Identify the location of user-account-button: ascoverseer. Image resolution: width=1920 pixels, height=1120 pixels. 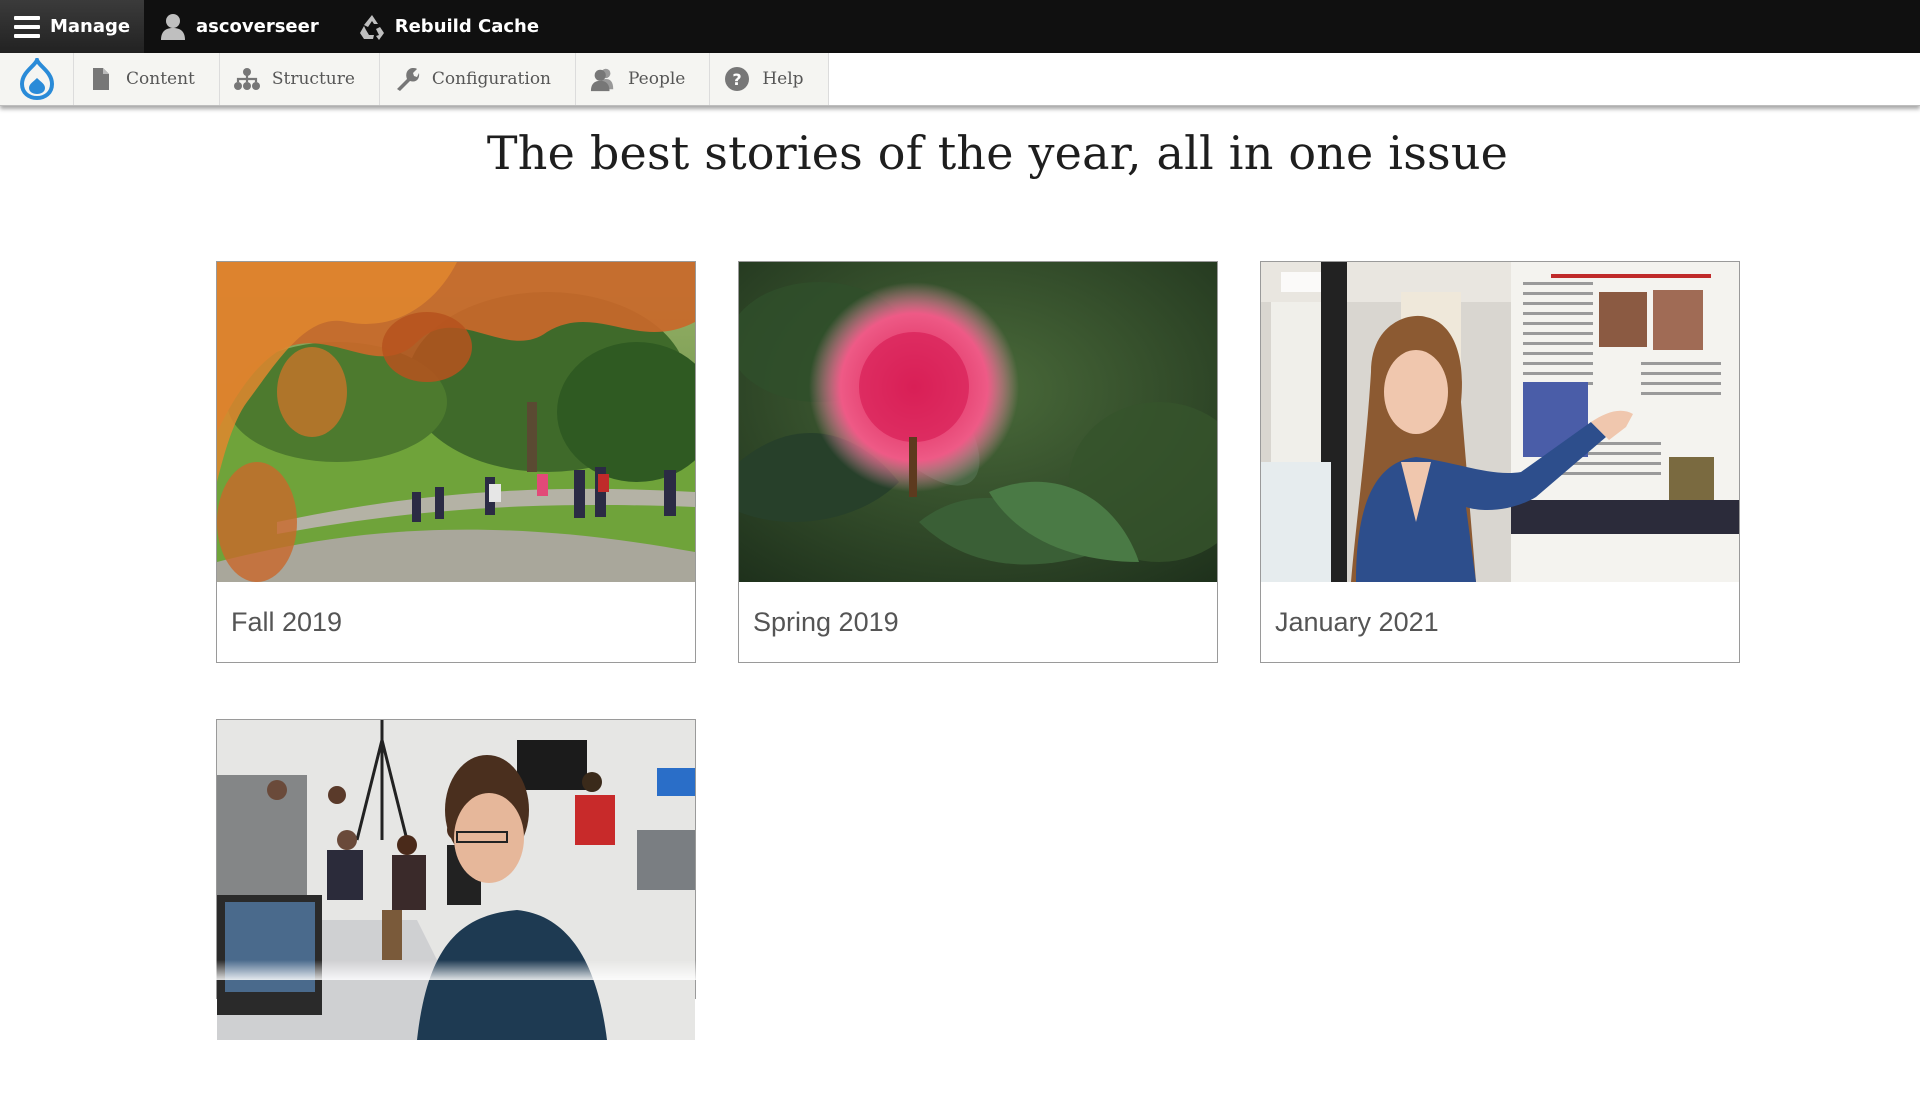
(240, 26).